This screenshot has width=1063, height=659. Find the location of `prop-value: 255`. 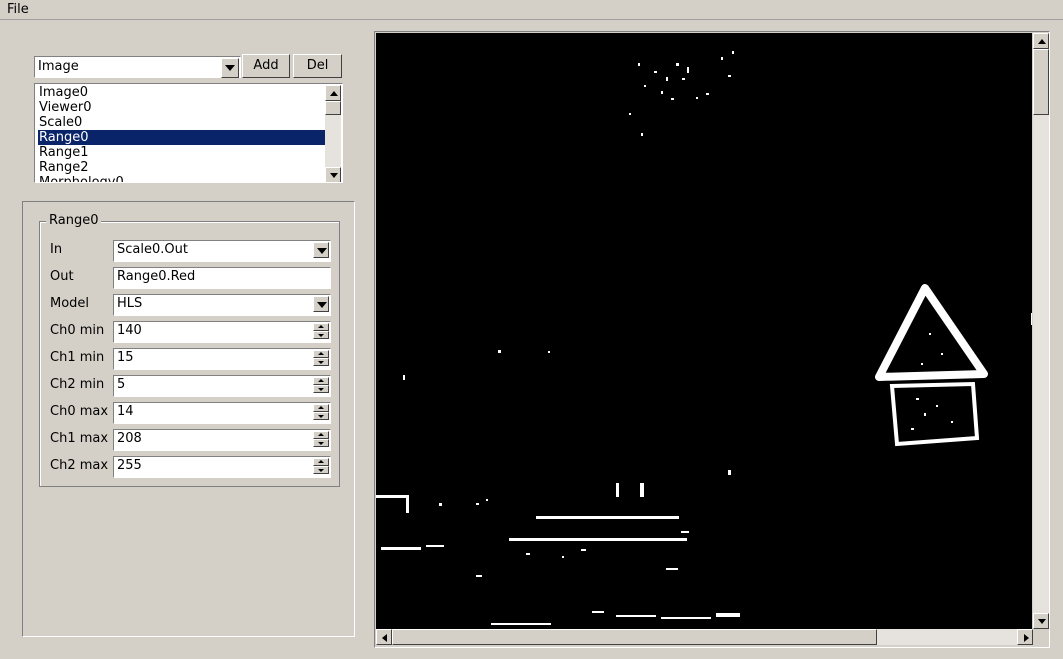

prop-value: 255 is located at coordinates (129, 465).